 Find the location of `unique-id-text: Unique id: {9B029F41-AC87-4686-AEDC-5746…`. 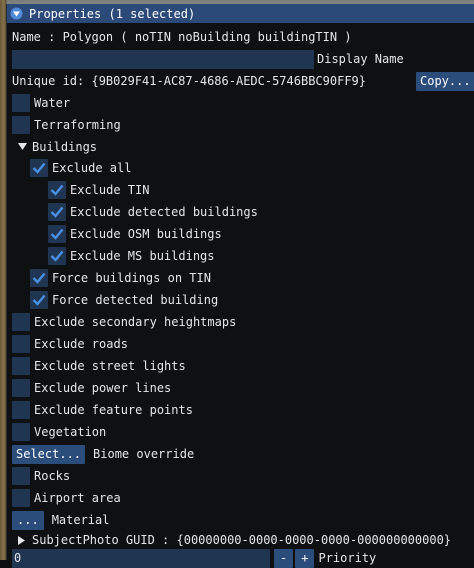

unique-id-text: Unique id: {9B029F41-AC87-4686-AEDC-5746… is located at coordinates (189, 81).